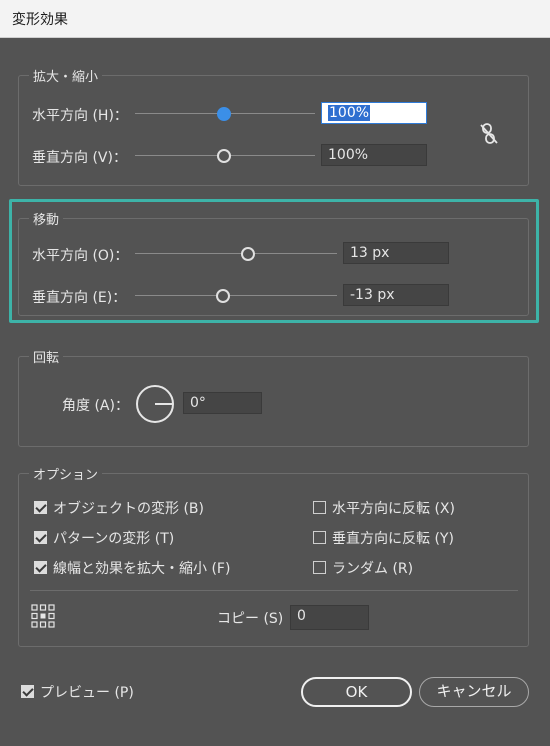  What do you see at coordinates (224, 156) in the screenshot?
I see `scale-vertical-slider-knob` at bounding box center [224, 156].